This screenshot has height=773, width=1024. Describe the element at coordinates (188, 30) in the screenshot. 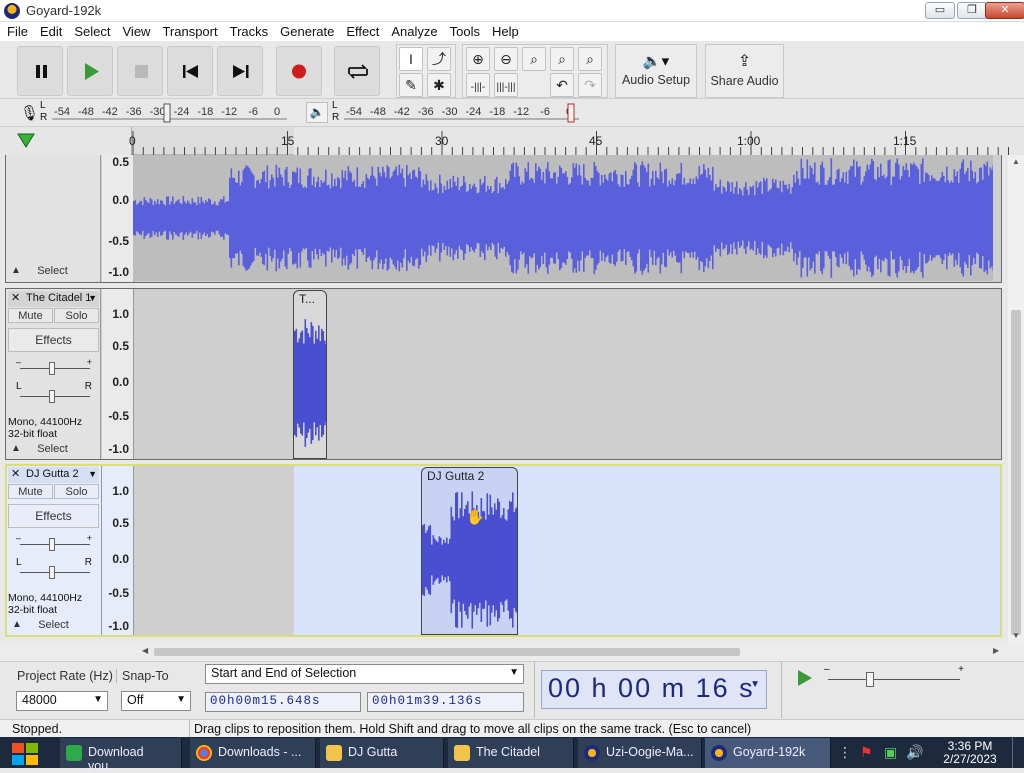

I see `menu-transport: Transport` at that location.